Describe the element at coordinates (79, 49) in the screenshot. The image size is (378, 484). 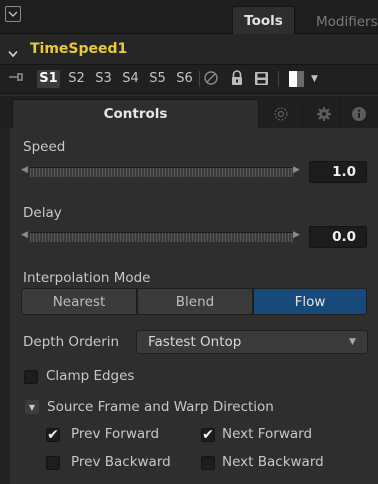
I see `node-title: TimeSpeed1` at that location.